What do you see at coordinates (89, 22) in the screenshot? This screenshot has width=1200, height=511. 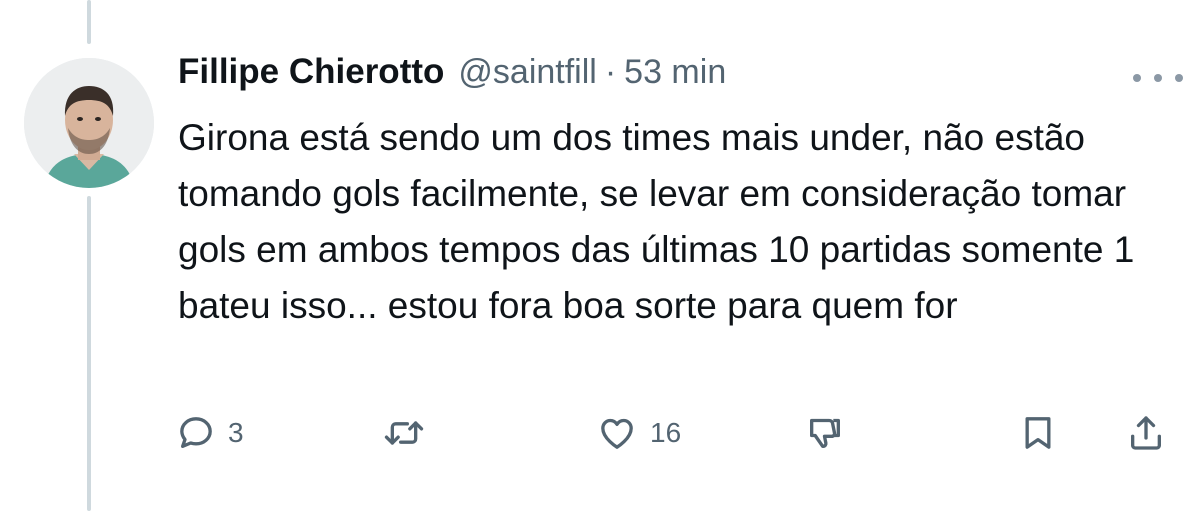 I see `thread-line-top` at bounding box center [89, 22].